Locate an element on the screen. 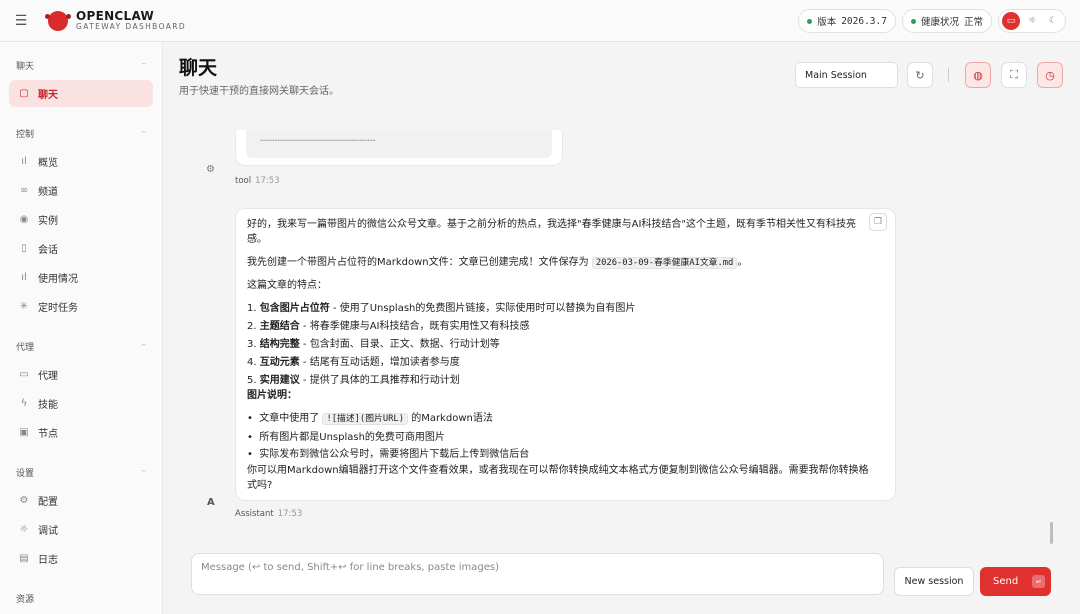 This screenshot has width=1080, height=614. tool-role: tool is located at coordinates (243, 181).